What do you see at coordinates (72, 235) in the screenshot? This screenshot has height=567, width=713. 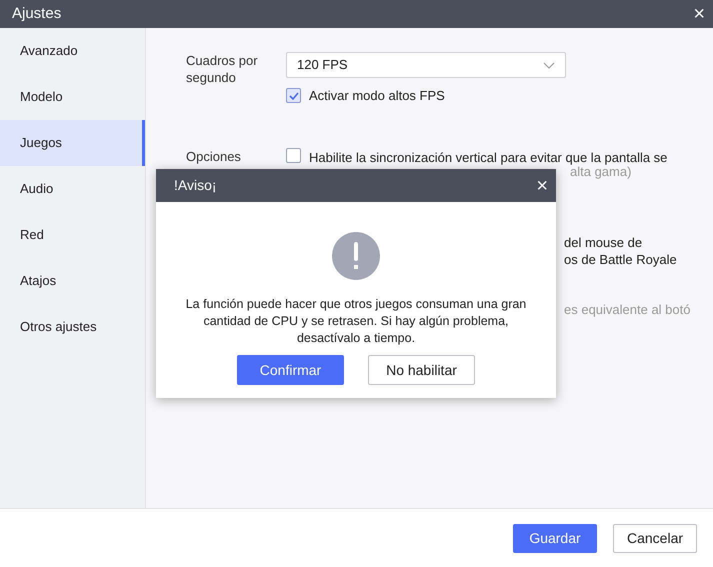 I see `sidebar-item: Red` at bounding box center [72, 235].